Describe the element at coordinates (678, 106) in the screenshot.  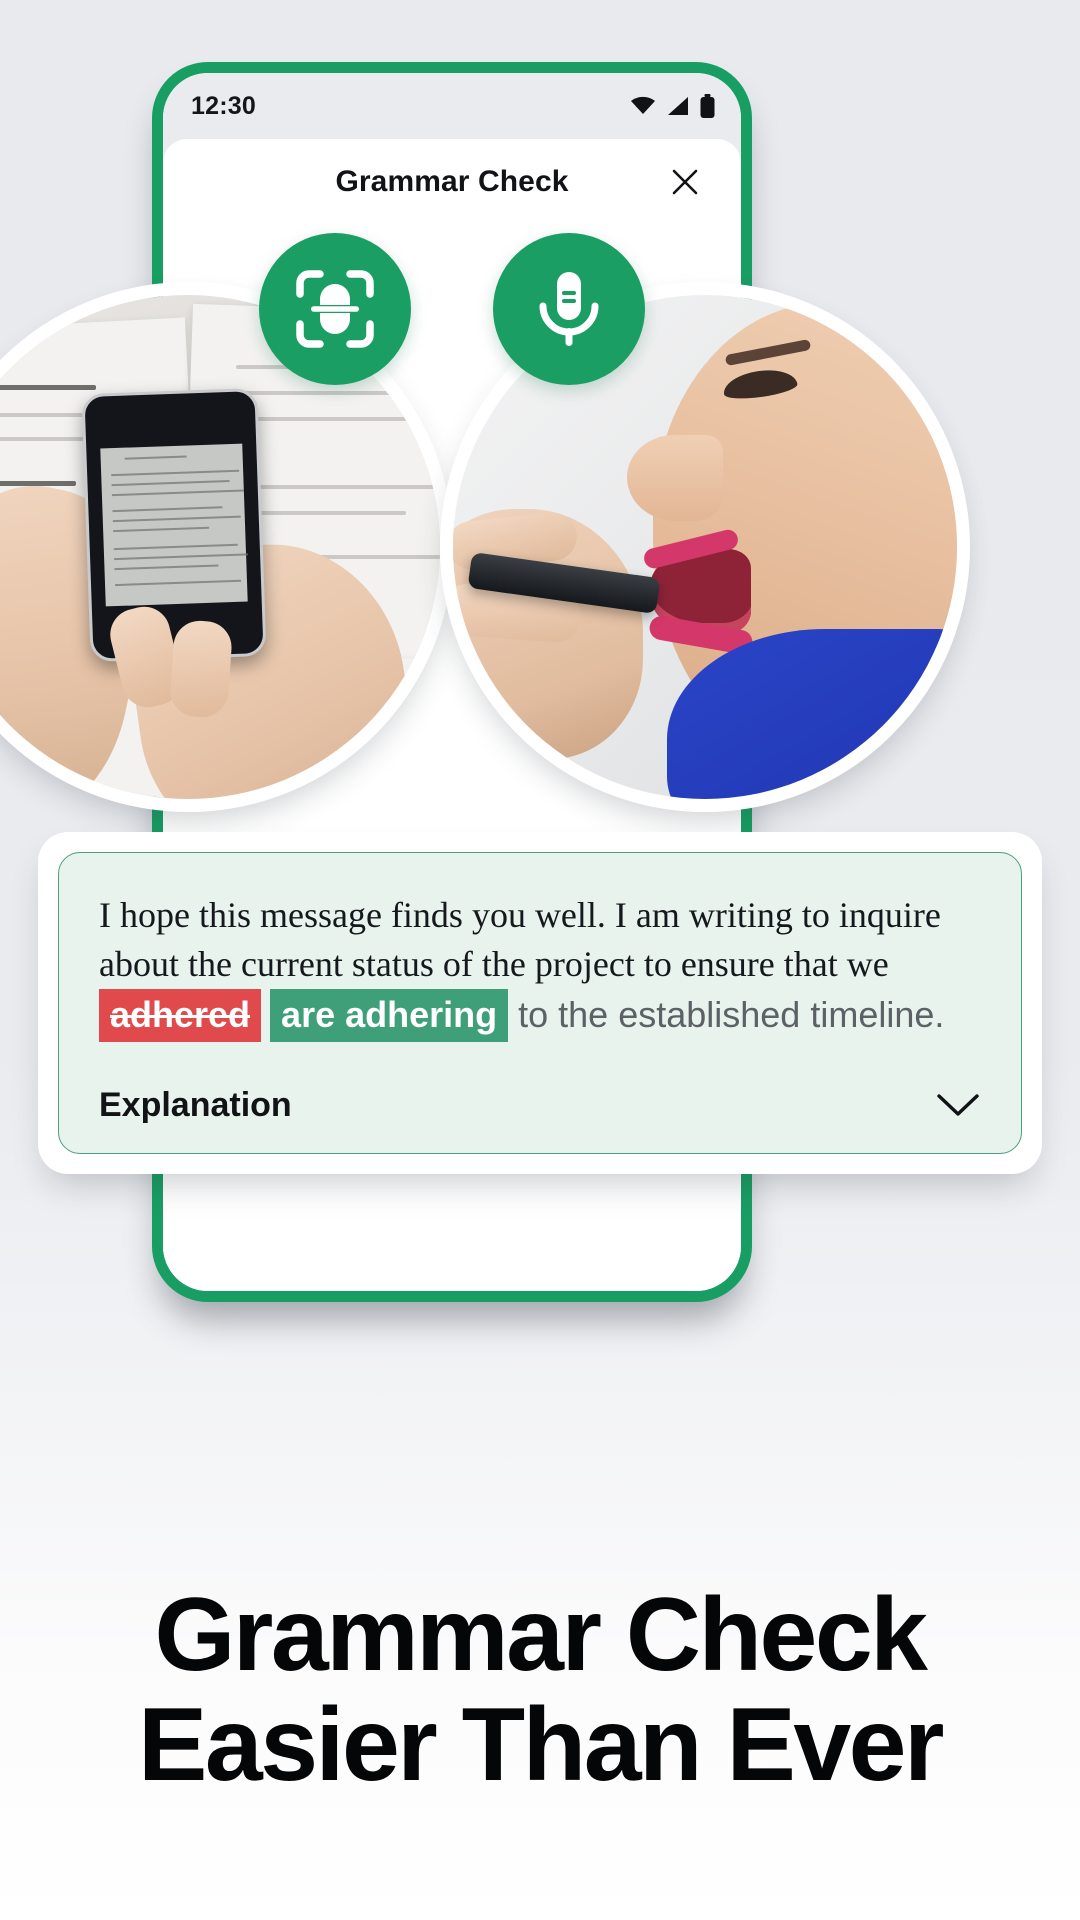
I see `cellular-signal-icon` at that location.